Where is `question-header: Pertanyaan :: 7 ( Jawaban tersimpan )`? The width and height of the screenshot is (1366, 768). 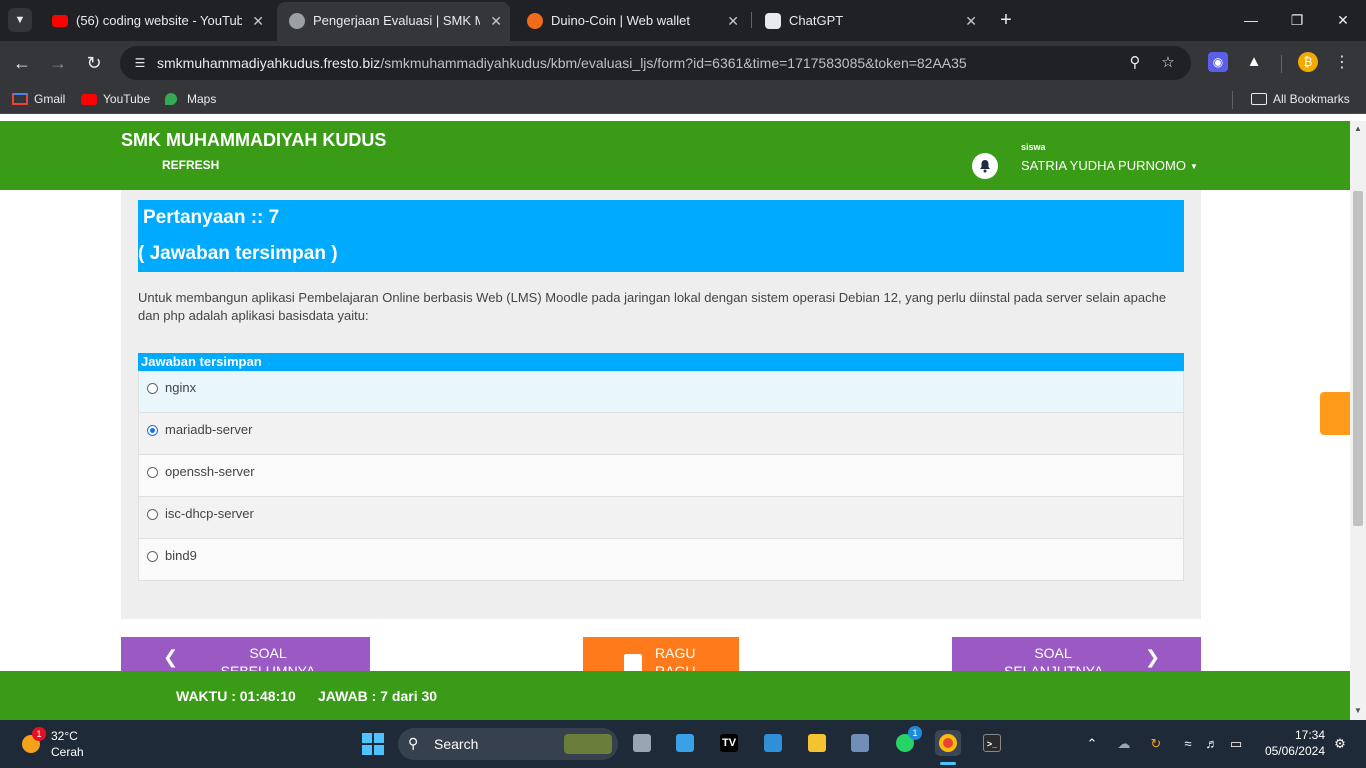
question-header: Pertanyaan :: 7 ( Jawaban tersimpan ) is located at coordinates (661, 236).